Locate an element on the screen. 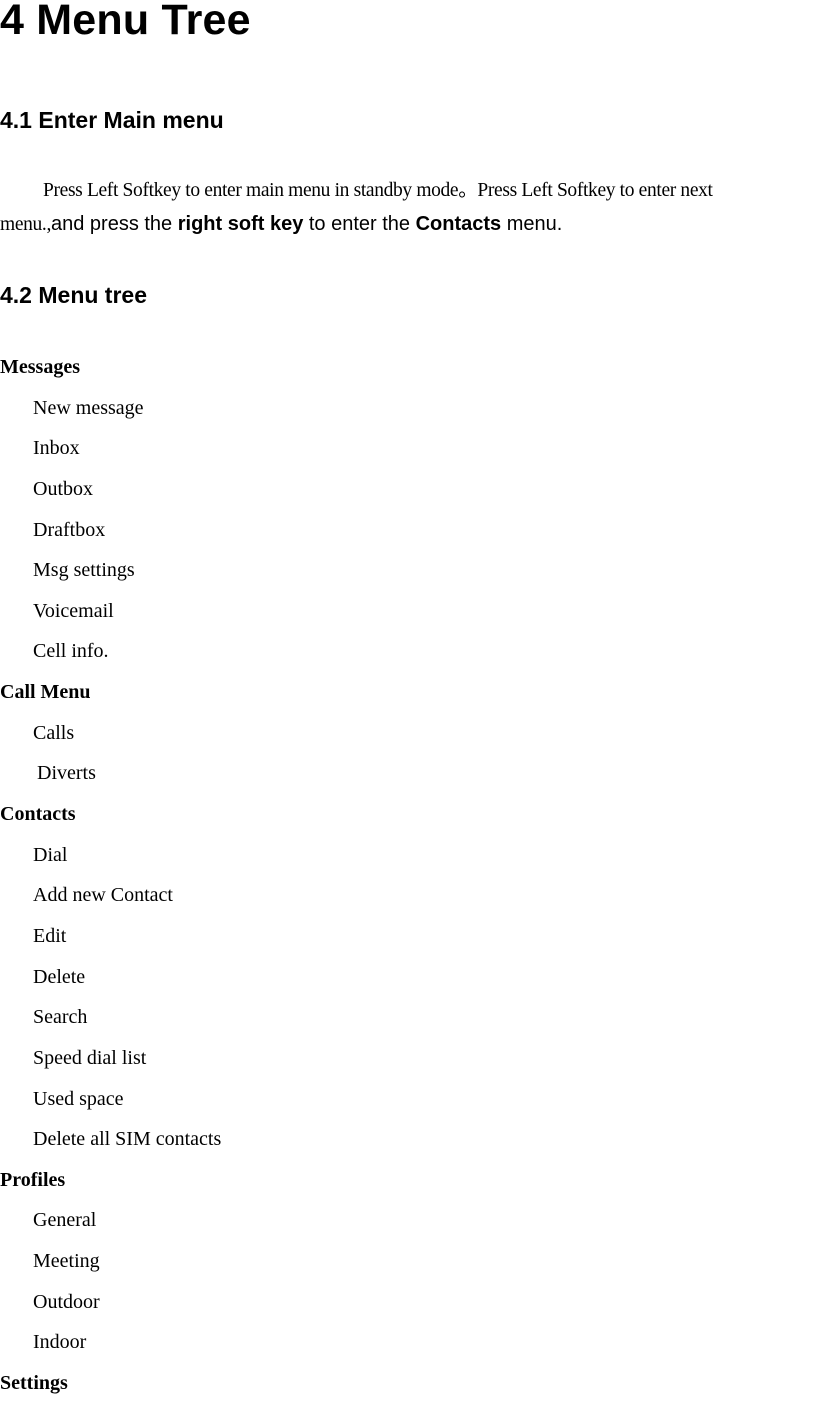 Image resolution: width=828 pixels, height=1411 pixels. menu-item: Edit is located at coordinates (50, 935).